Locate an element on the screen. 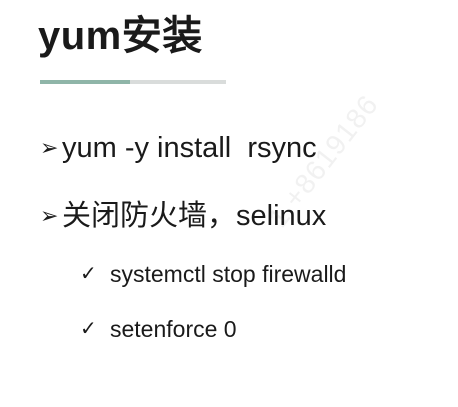  slide-title: yum安装 is located at coordinates (120, 36).